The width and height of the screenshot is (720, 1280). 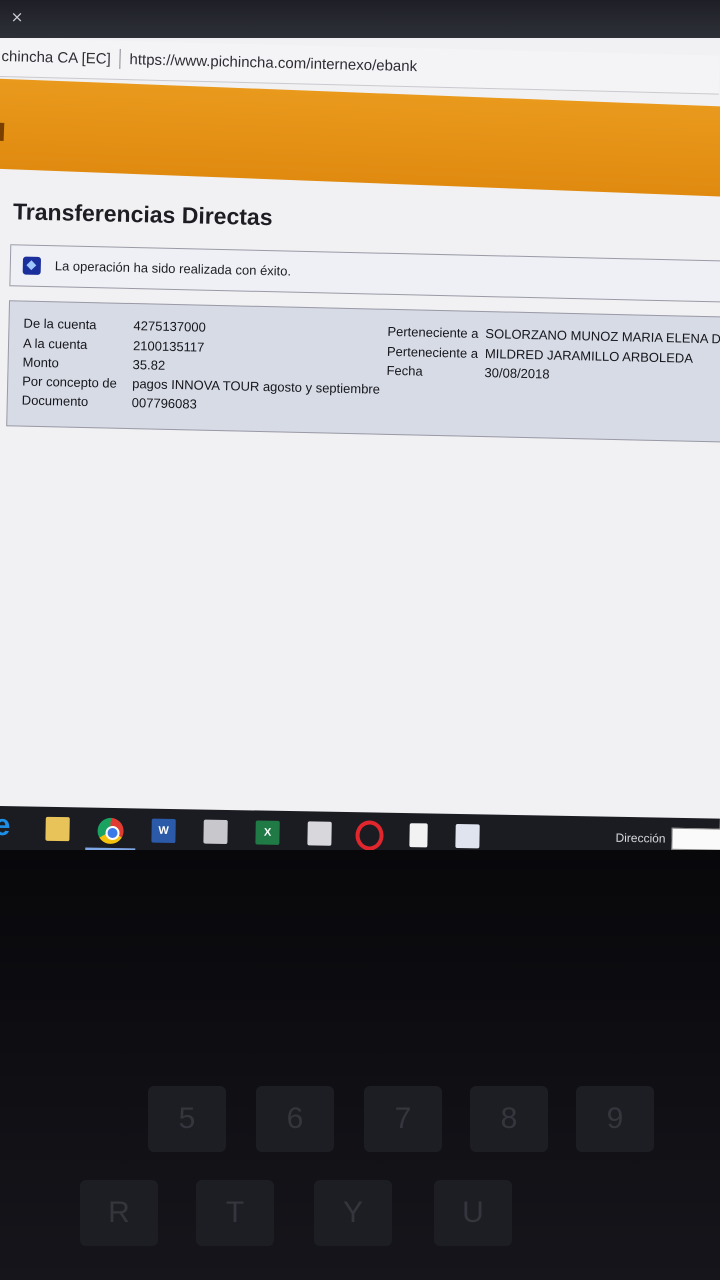 What do you see at coordinates (164, 403) in the screenshot?
I see `document-value: 007796083` at bounding box center [164, 403].